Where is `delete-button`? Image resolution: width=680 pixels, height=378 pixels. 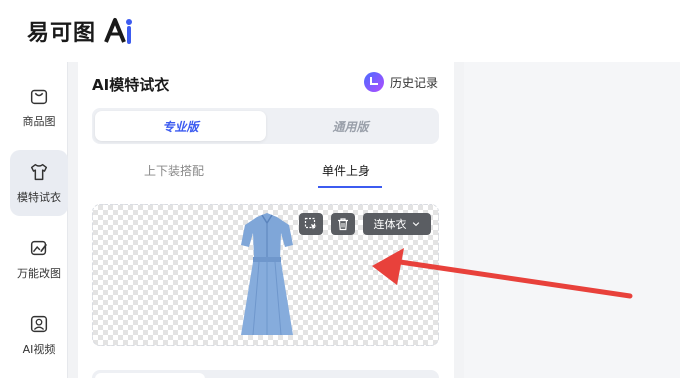
delete-button is located at coordinates (343, 224).